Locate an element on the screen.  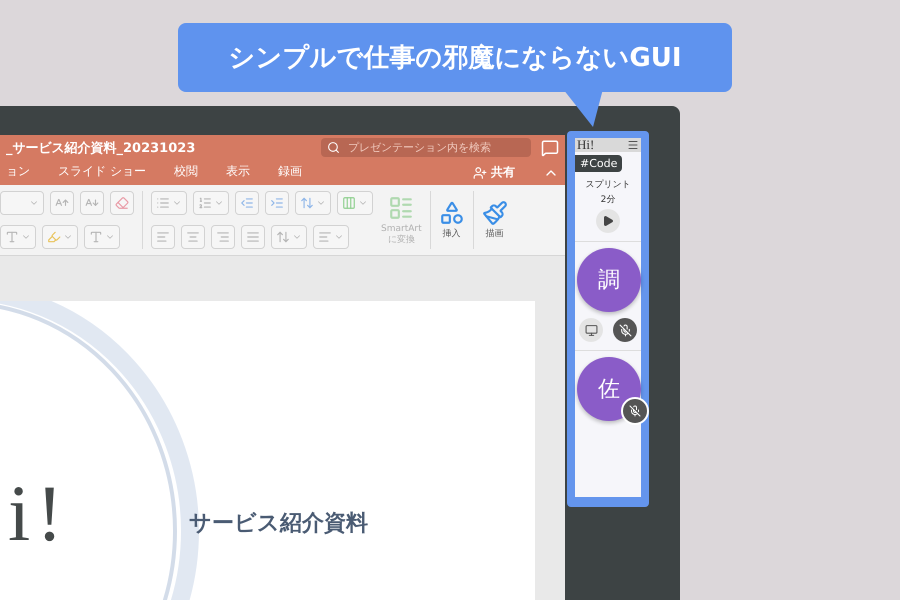
add-user-icon is located at coordinates (480, 173).